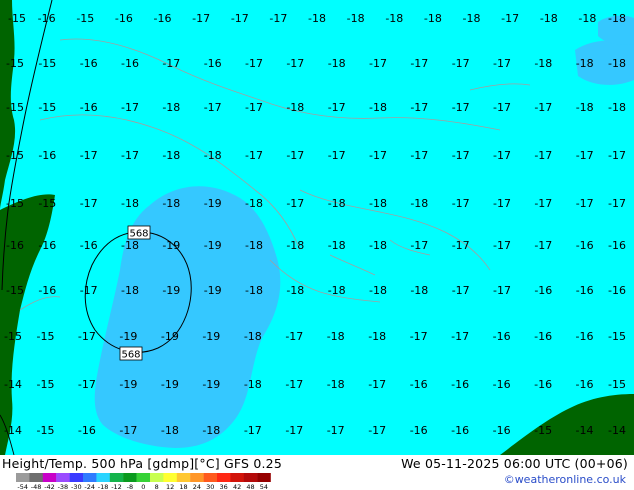 The height and width of the screenshot is (490, 634). What do you see at coordinates (514, 463) in the screenshot?
I see `valid-time: We 05-11-2025 06:00 UTC (00+06)` at bounding box center [514, 463].